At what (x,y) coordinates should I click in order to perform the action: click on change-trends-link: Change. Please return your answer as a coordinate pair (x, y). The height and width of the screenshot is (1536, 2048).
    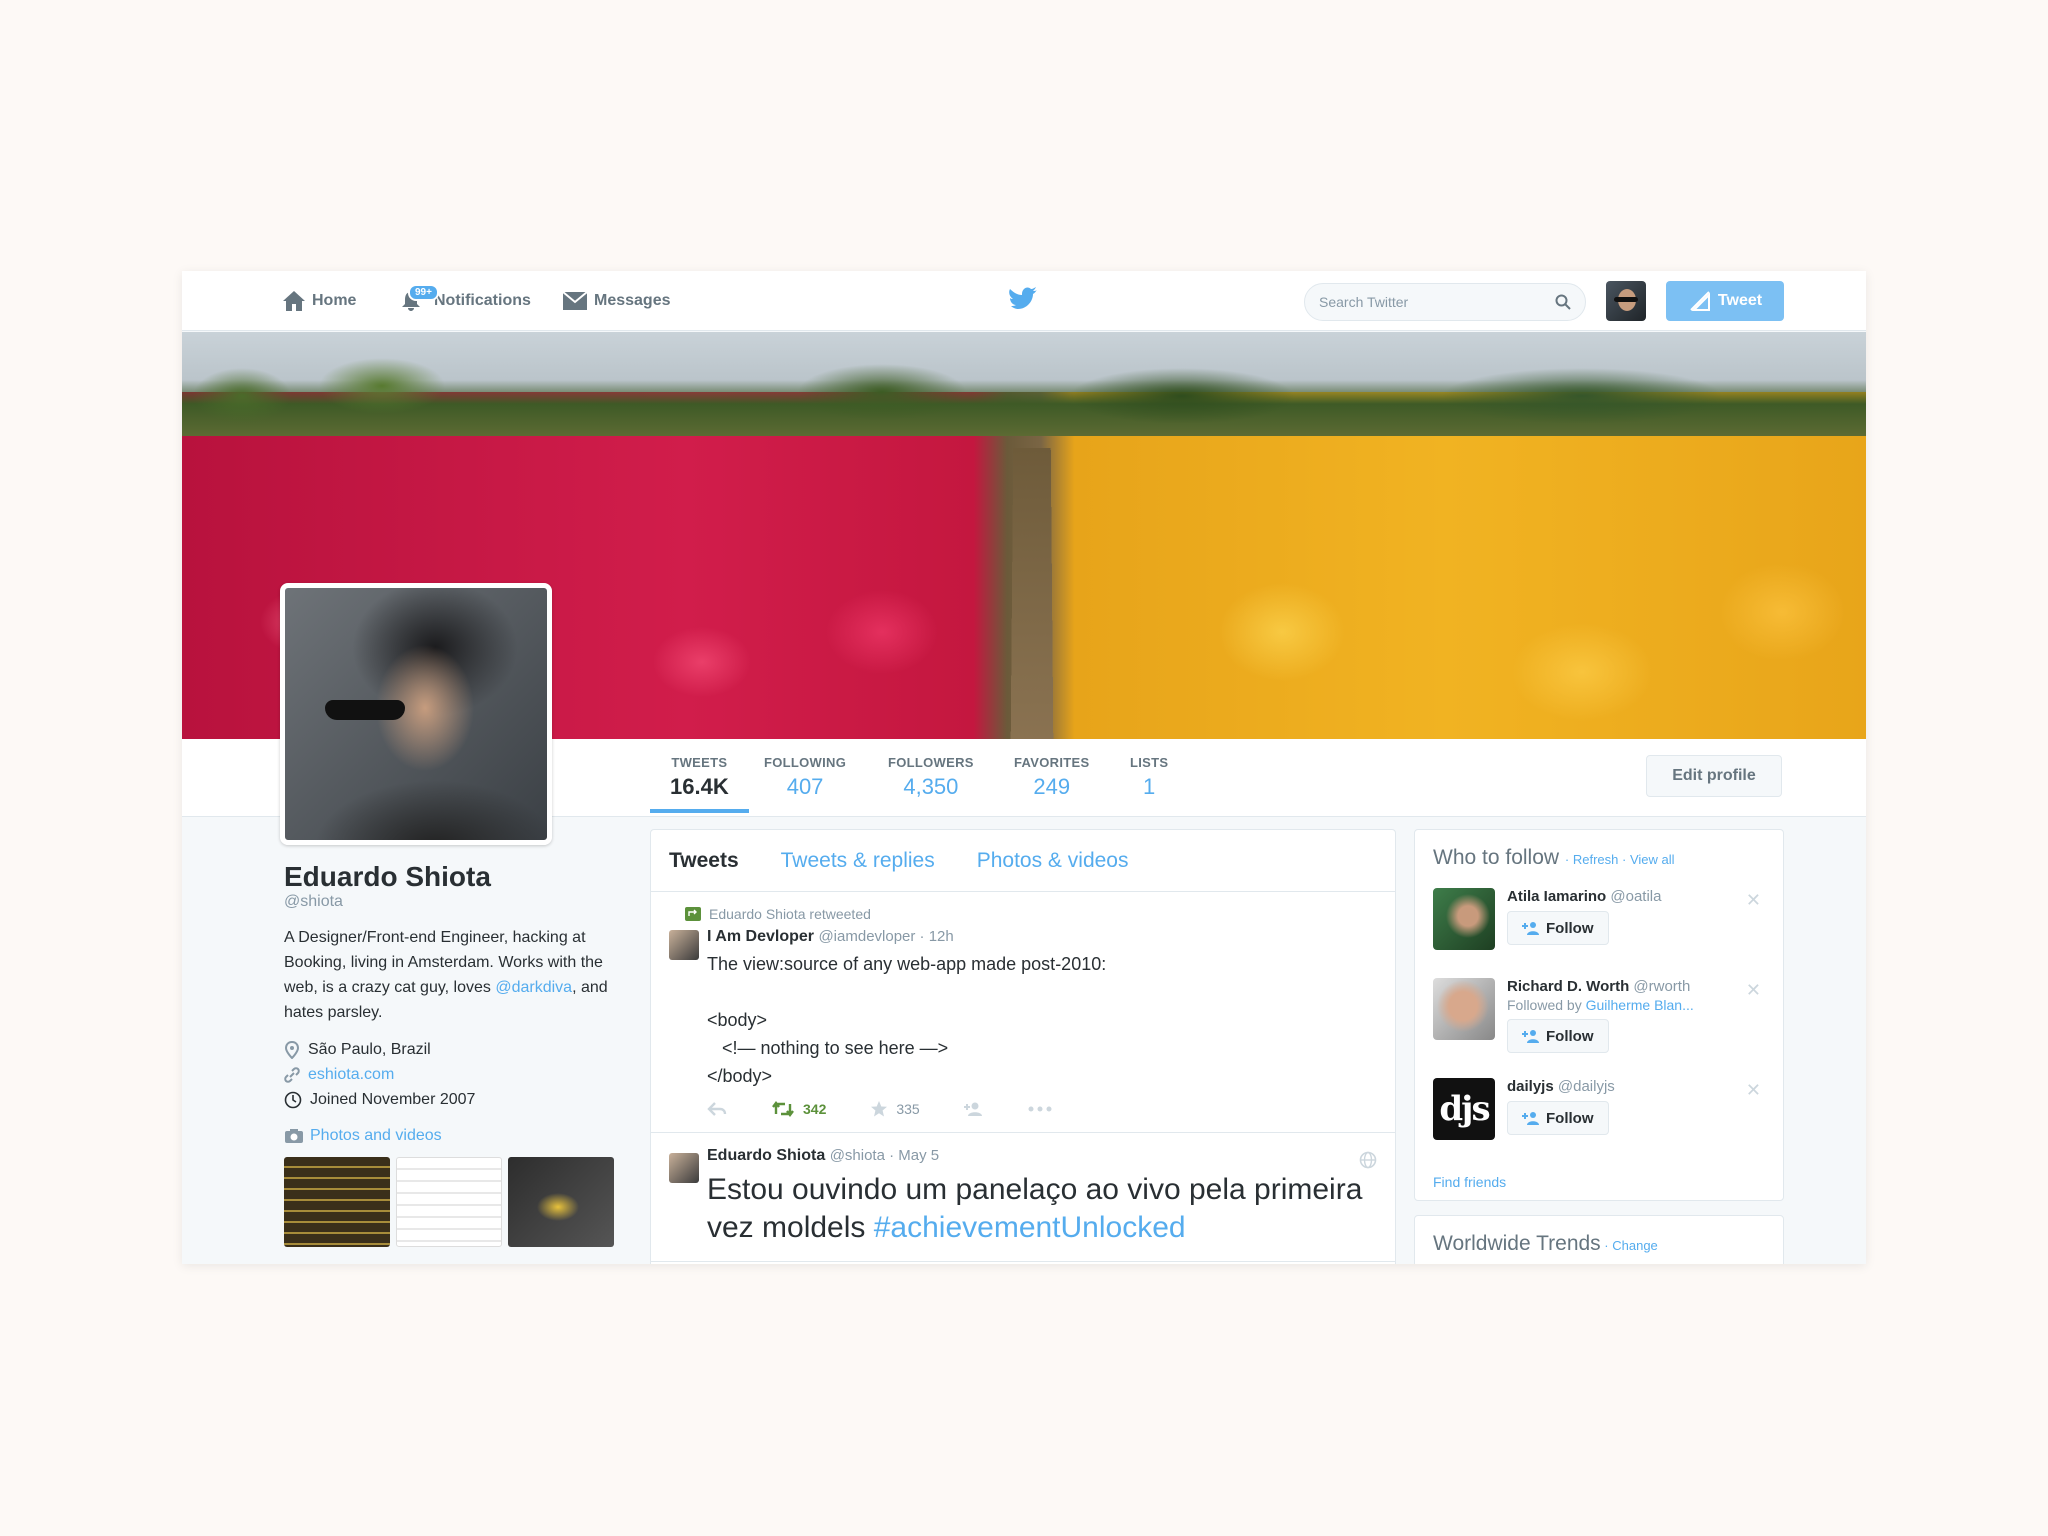
    Looking at the image, I should click on (1635, 1245).